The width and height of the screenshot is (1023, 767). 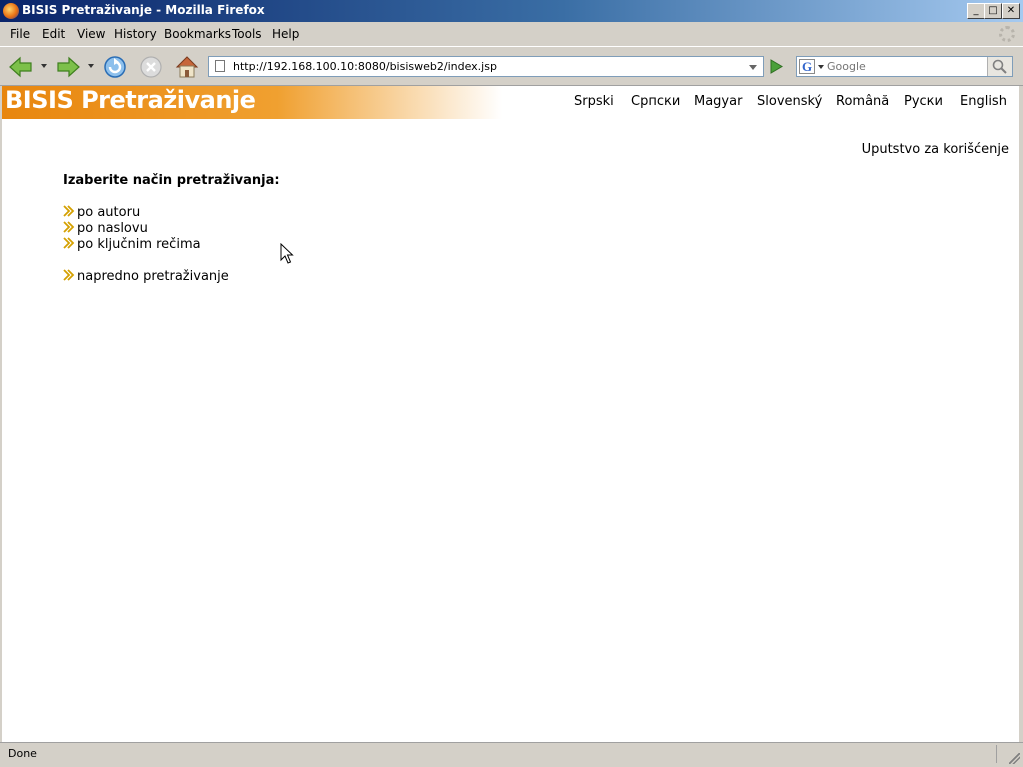 What do you see at coordinates (53, 34) in the screenshot?
I see `menu-edit: Edit` at bounding box center [53, 34].